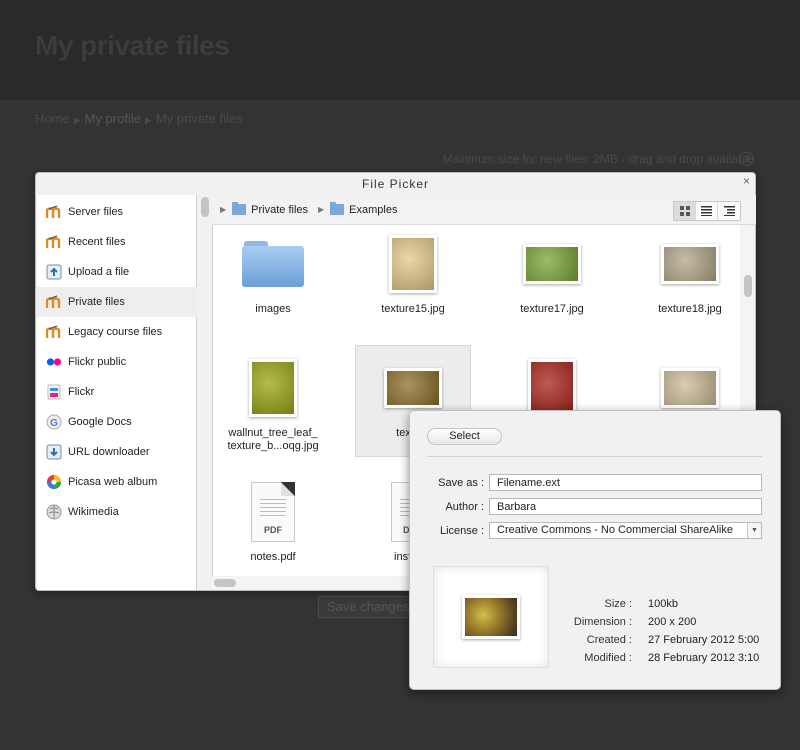  What do you see at coordinates (321, 209) in the screenshot?
I see `path-arrow-icon: ▶` at bounding box center [321, 209].